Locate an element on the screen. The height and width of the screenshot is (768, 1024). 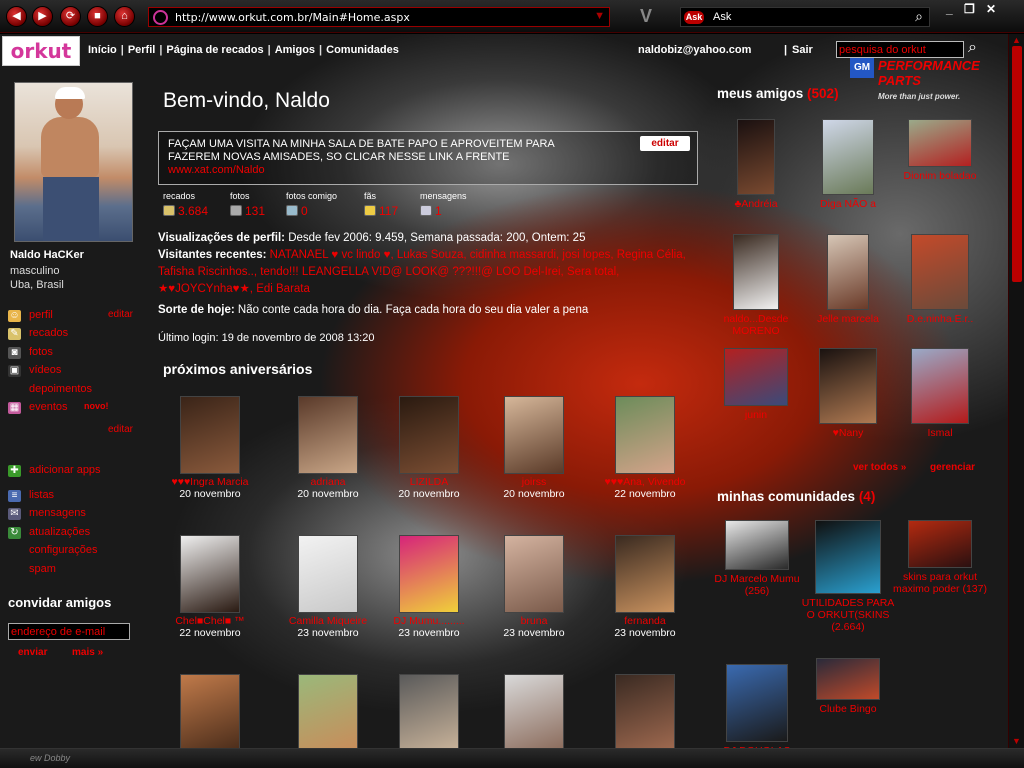
nav-recados: Página de recados is located at coordinates (214, 50).